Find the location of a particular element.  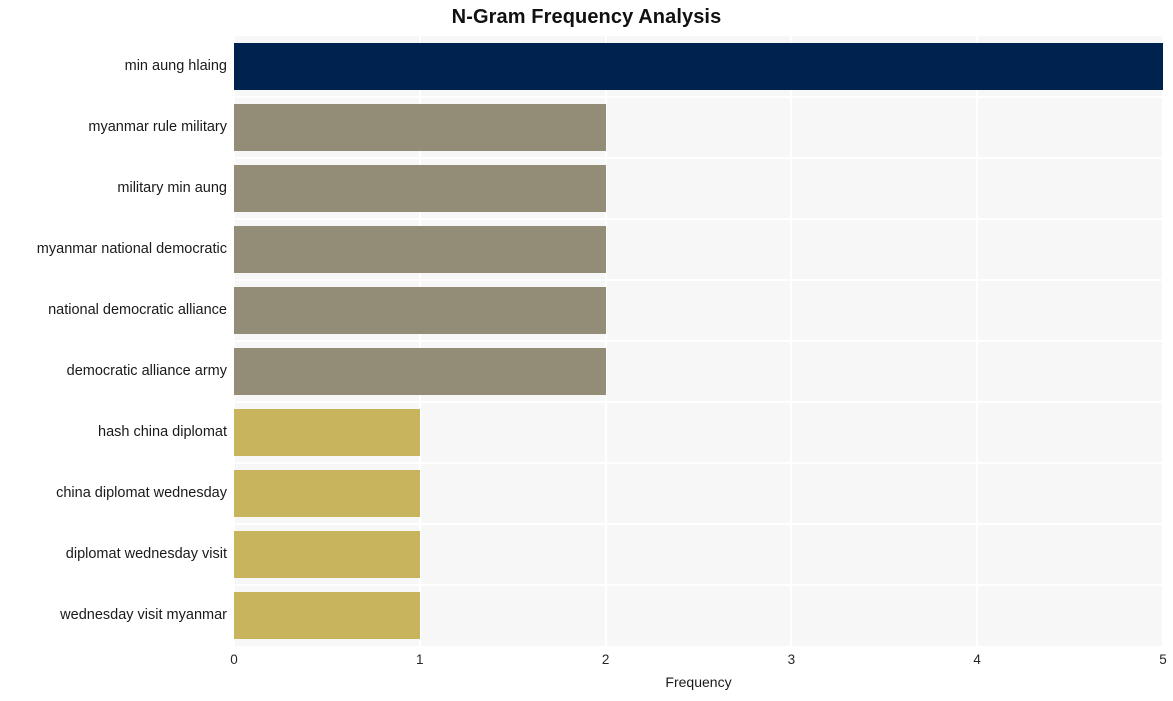

y-axis-tick-label: diplomat wednesday visit is located at coordinates (146, 553).